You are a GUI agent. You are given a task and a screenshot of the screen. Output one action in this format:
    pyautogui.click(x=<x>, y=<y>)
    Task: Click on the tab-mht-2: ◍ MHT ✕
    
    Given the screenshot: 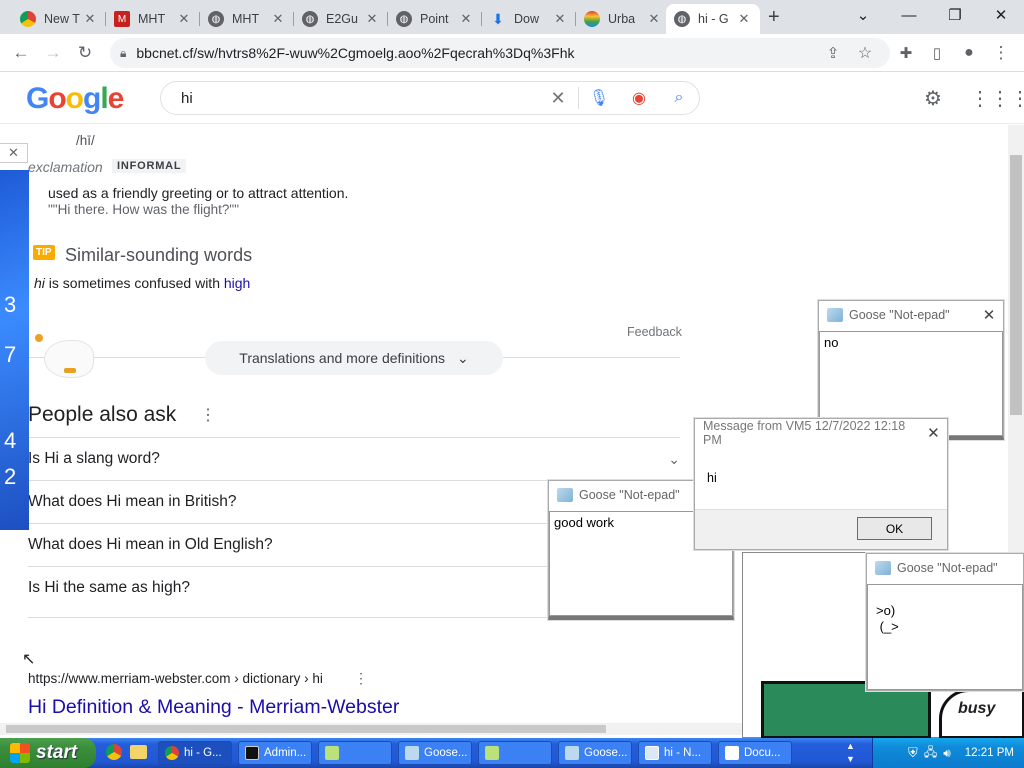 What is the action you would take?
    pyautogui.click(x=247, y=19)
    